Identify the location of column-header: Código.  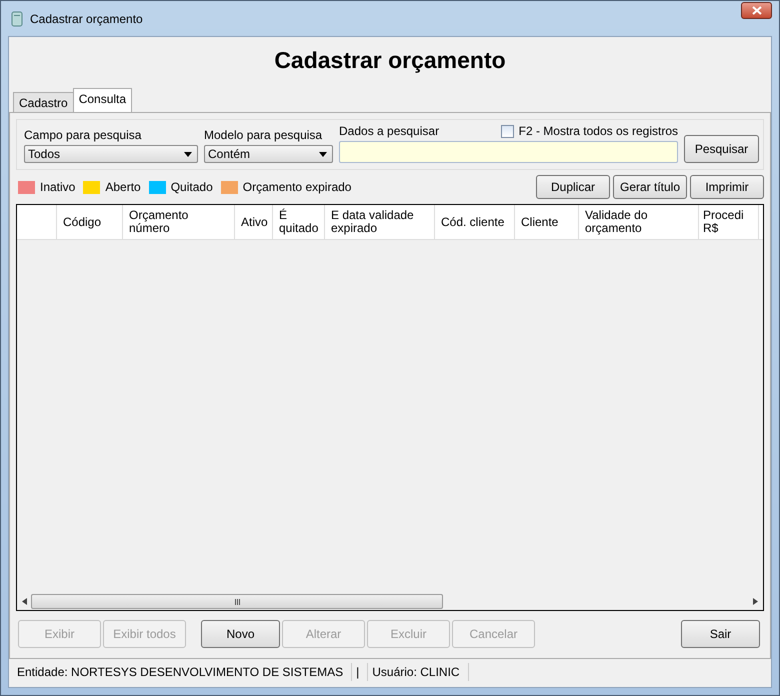
(82, 222).